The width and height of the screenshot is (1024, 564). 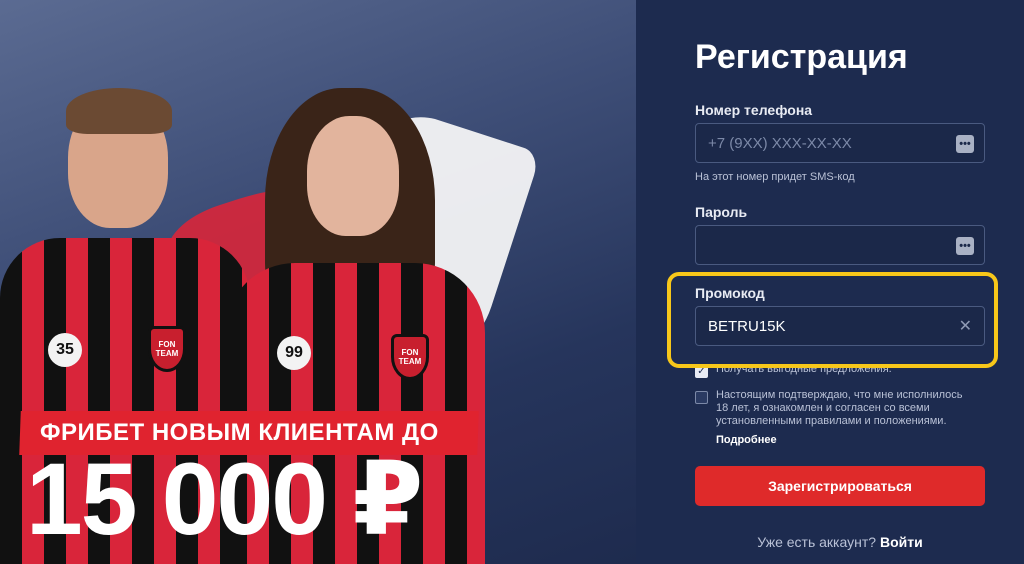 I want to click on login-row: Уже есть аккаунт? Войти, so click(x=830, y=542).